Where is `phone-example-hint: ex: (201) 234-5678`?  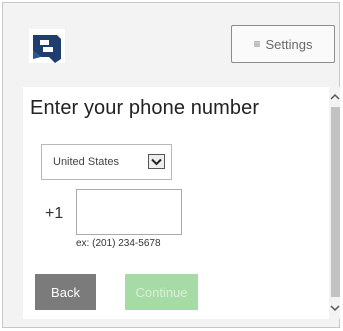 phone-example-hint: ex: (201) 234-5678 is located at coordinates (118, 243).